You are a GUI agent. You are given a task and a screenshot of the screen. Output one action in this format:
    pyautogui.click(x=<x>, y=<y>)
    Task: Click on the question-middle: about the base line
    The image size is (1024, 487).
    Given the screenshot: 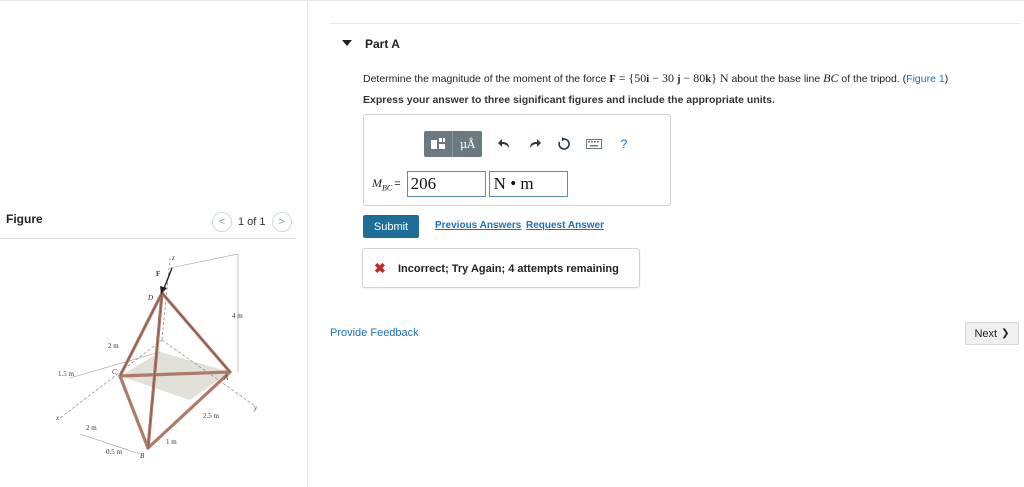 What is the action you would take?
    pyautogui.click(x=776, y=79)
    